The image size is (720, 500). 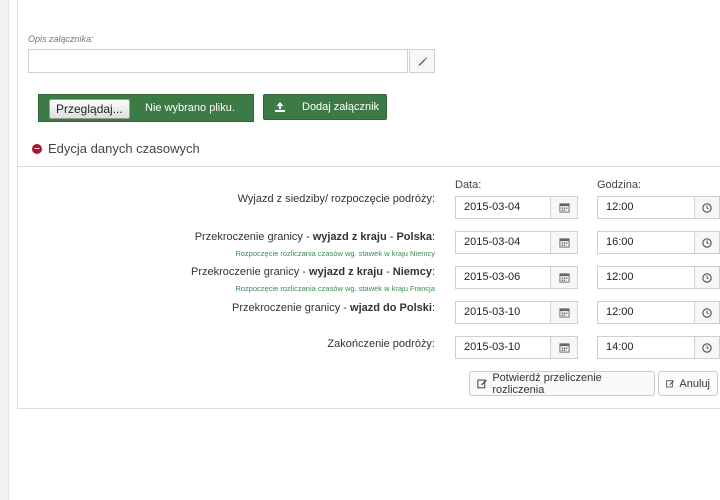 I want to click on add-attachment-label: Dodaj załącznik, so click(x=341, y=107).